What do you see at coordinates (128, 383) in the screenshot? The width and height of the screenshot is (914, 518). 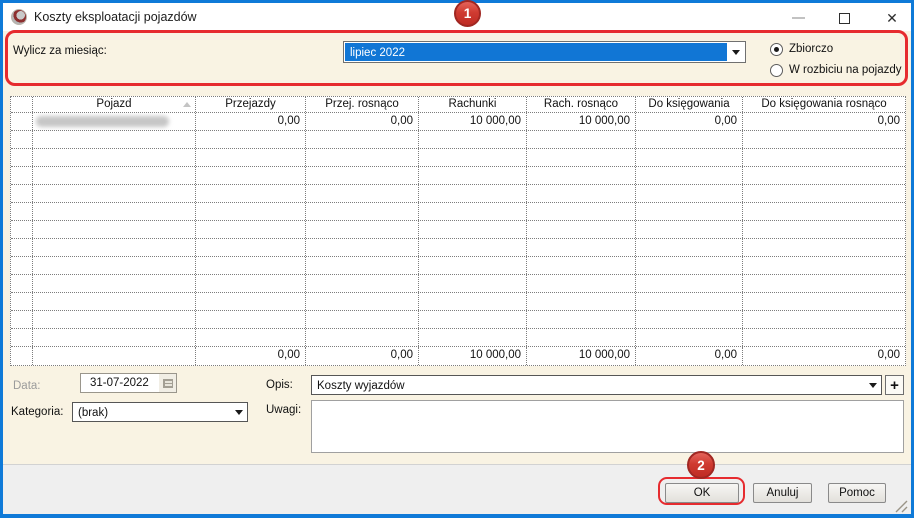 I see `date-field: 31-07-2022` at bounding box center [128, 383].